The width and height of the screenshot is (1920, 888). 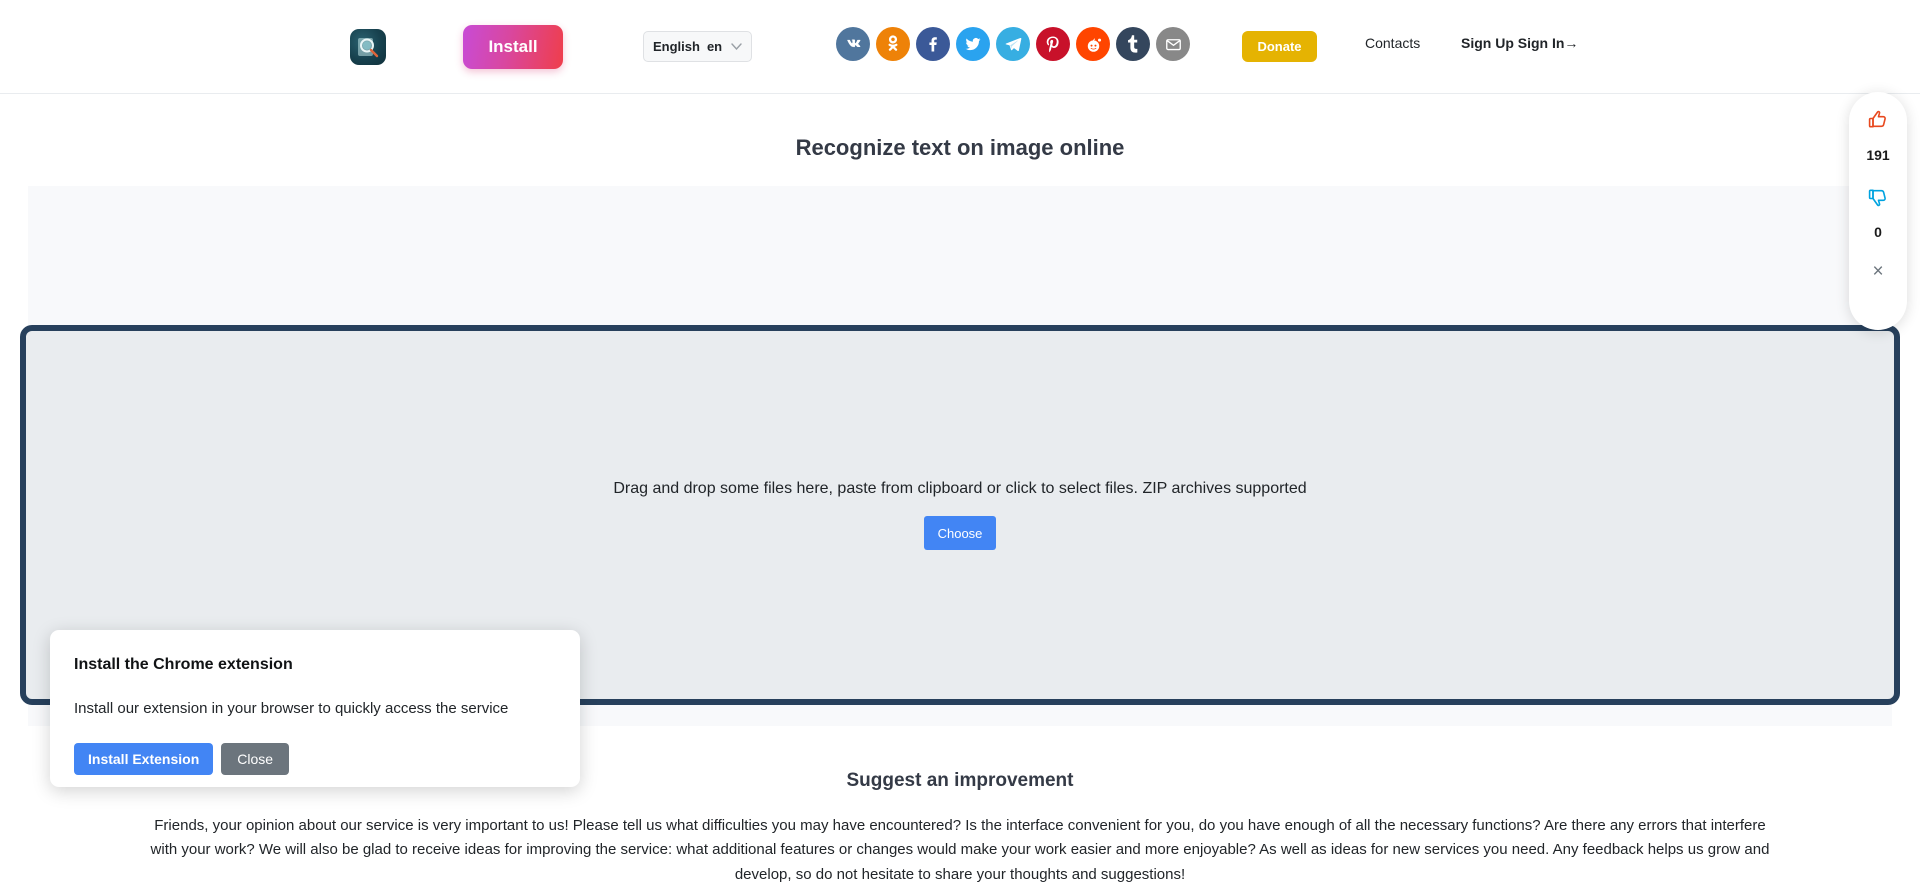 I want to click on email-icon, so click(x=1173, y=44).